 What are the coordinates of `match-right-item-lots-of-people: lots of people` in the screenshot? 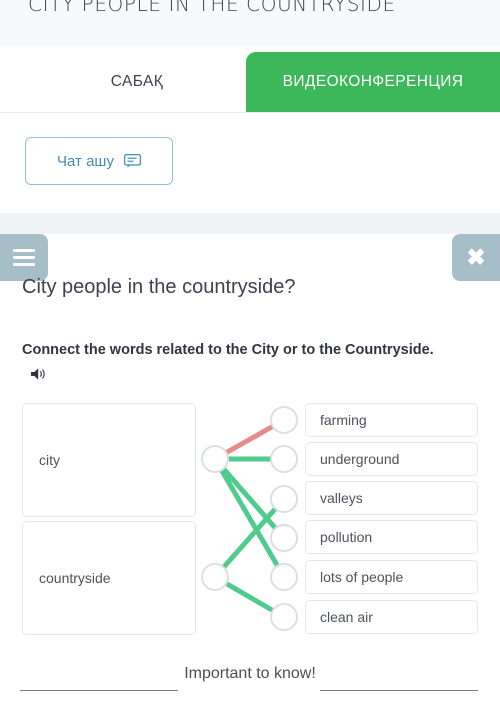 It's located at (391, 577).